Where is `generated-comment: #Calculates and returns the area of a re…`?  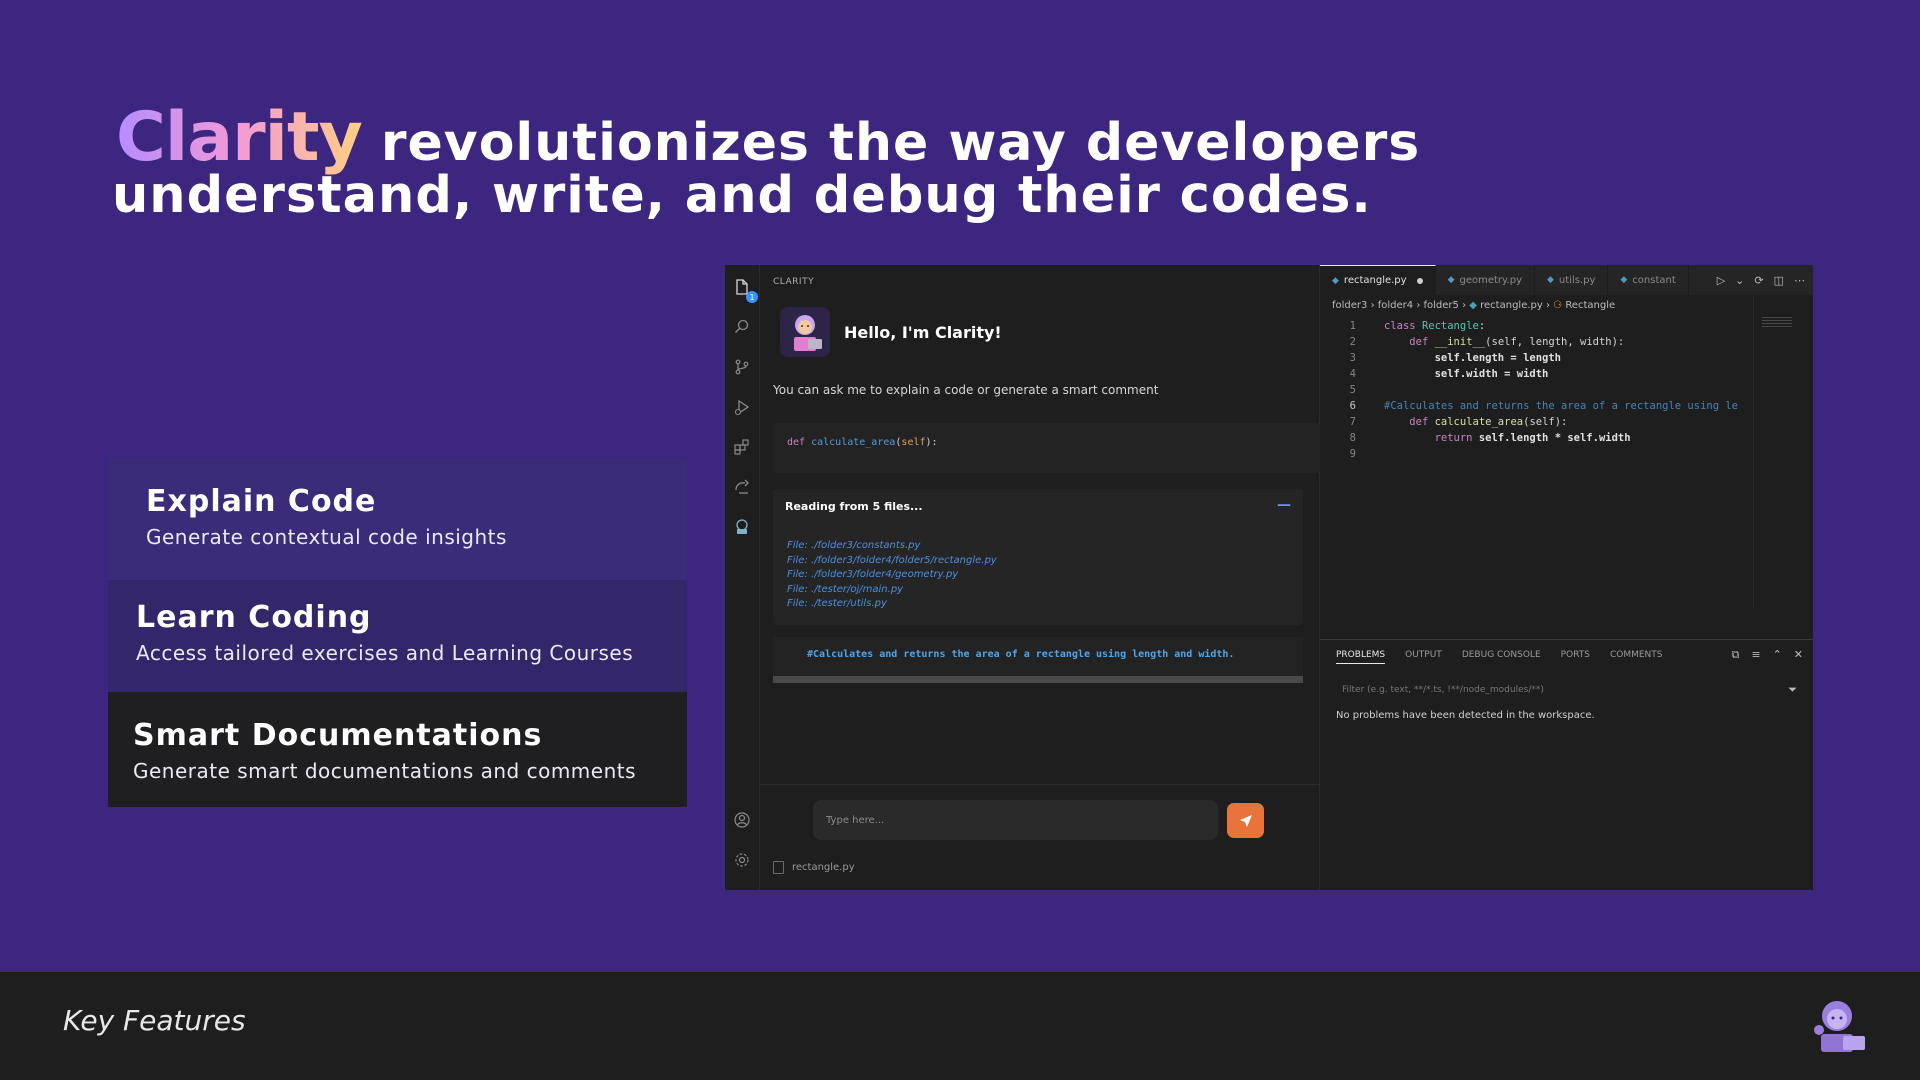 generated-comment: #Calculates and returns the area of a re… is located at coordinates (1038, 660).